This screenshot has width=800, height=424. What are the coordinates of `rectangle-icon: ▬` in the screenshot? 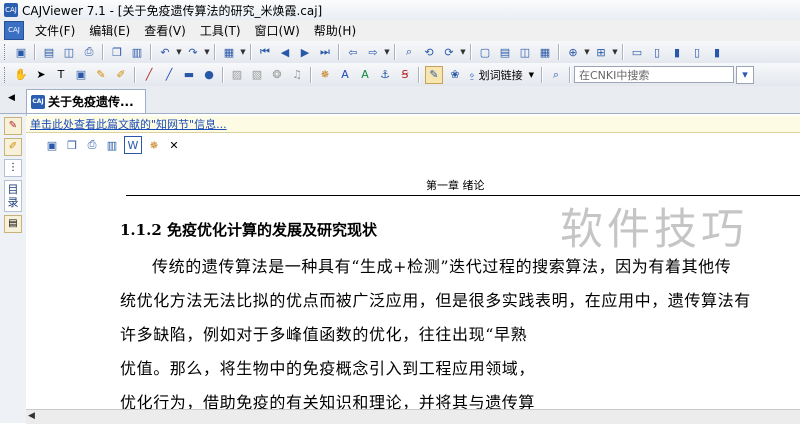 It's located at (189, 75).